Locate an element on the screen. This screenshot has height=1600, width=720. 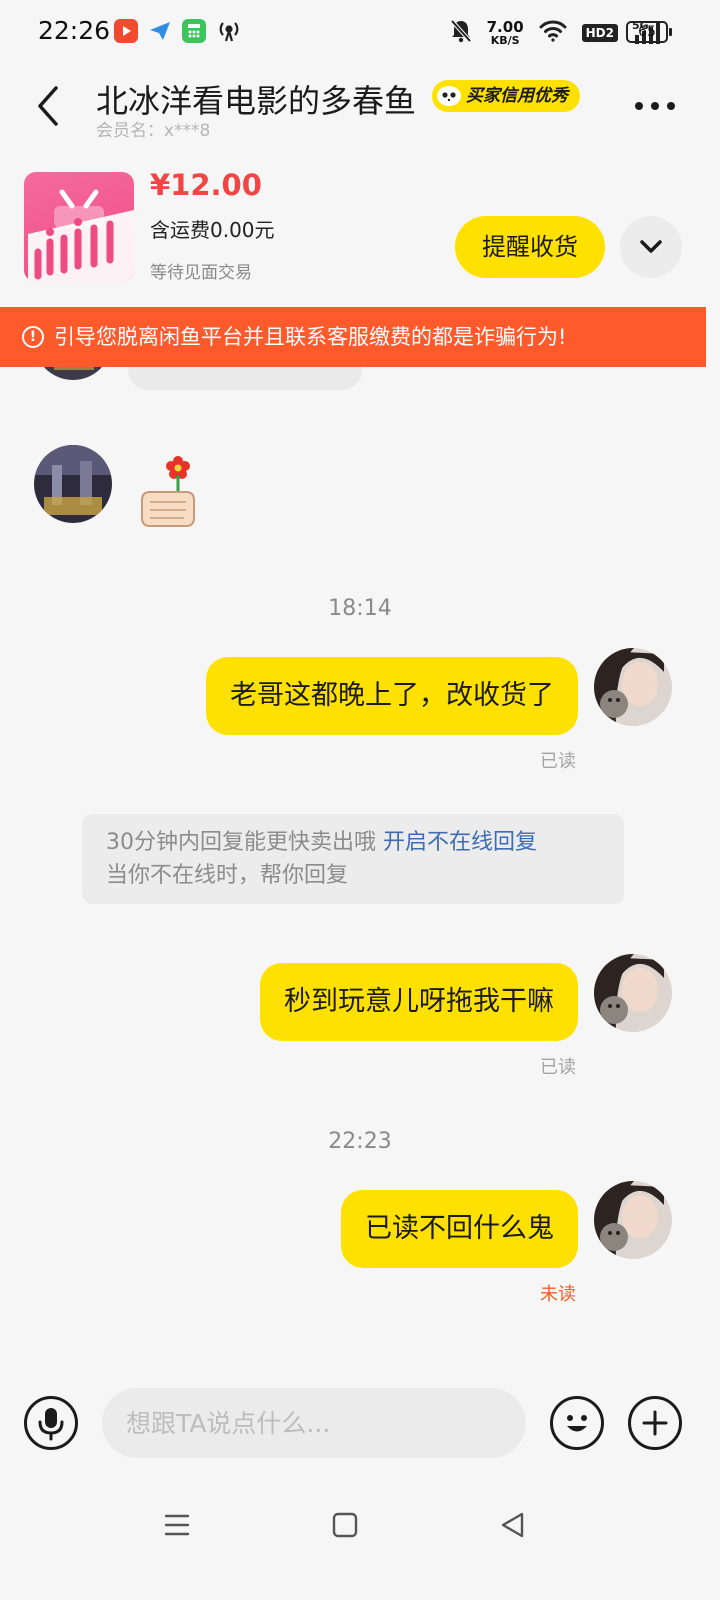
microphone-icon is located at coordinates (51, 1424).